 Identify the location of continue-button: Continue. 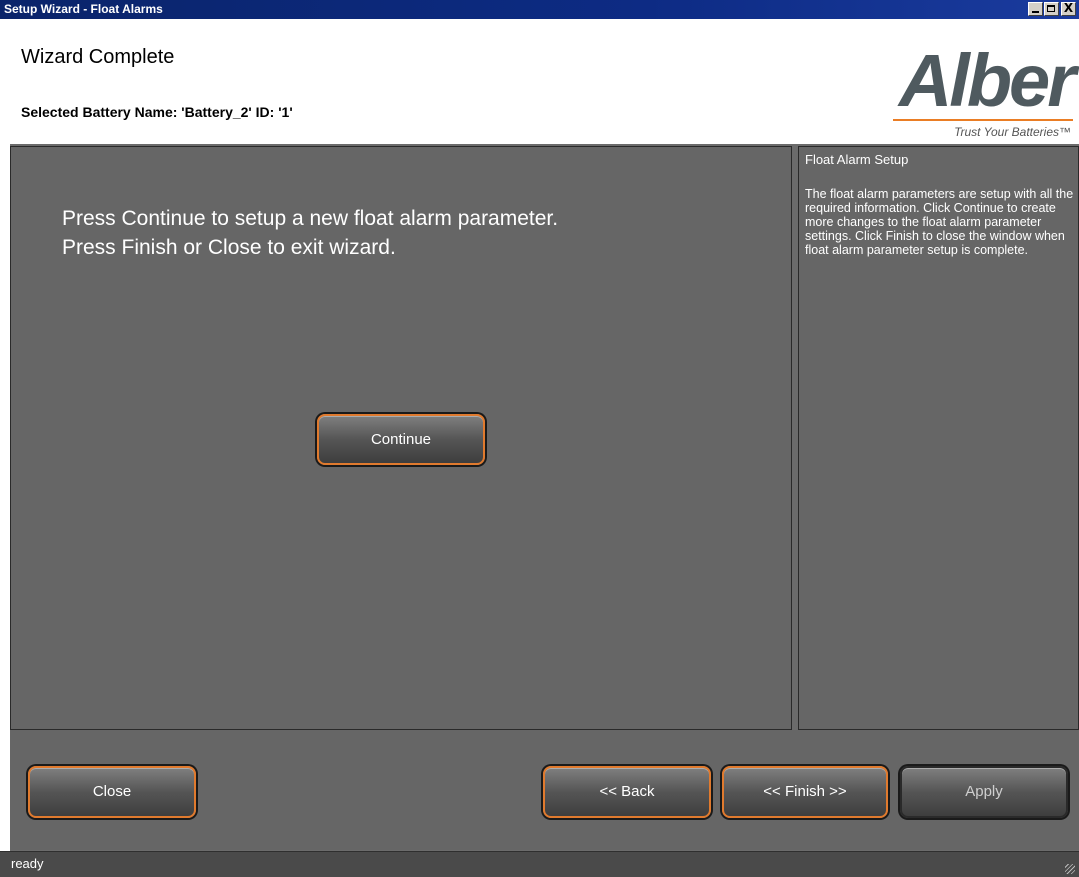
(401, 439).